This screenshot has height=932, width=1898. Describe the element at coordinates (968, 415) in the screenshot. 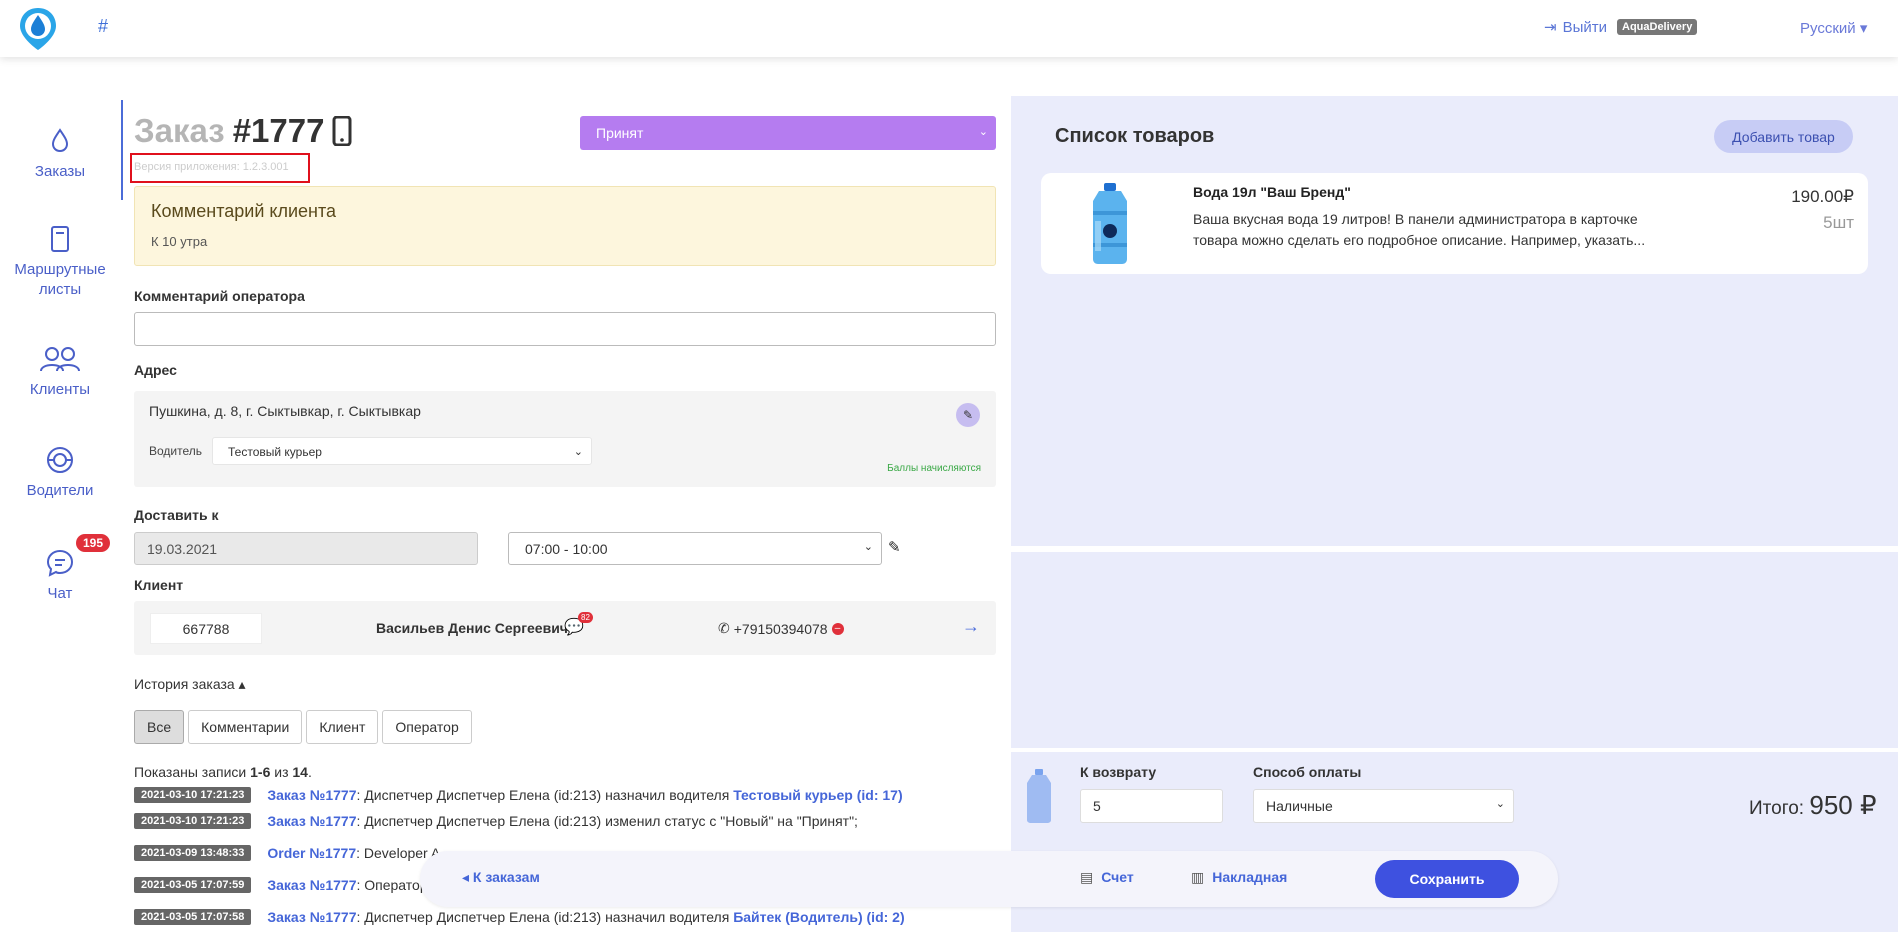

I see `edit-address-button: ✎` at that location.